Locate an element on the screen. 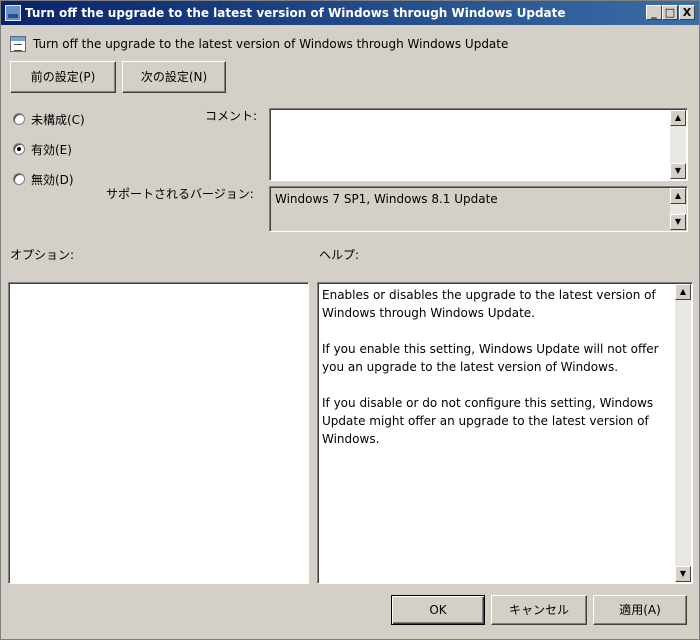 Image resolution: width=700 pixels, height=640 pixels. radio-disabled-circle is located at coordinates (19, 179).